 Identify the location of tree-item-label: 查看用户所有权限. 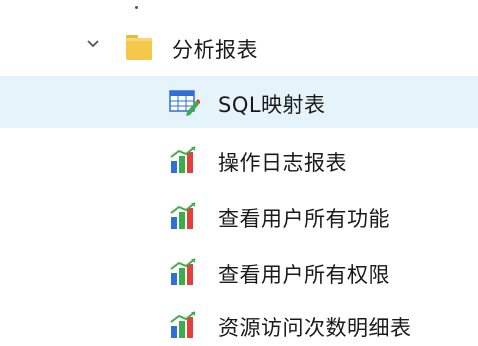
(304, 275).